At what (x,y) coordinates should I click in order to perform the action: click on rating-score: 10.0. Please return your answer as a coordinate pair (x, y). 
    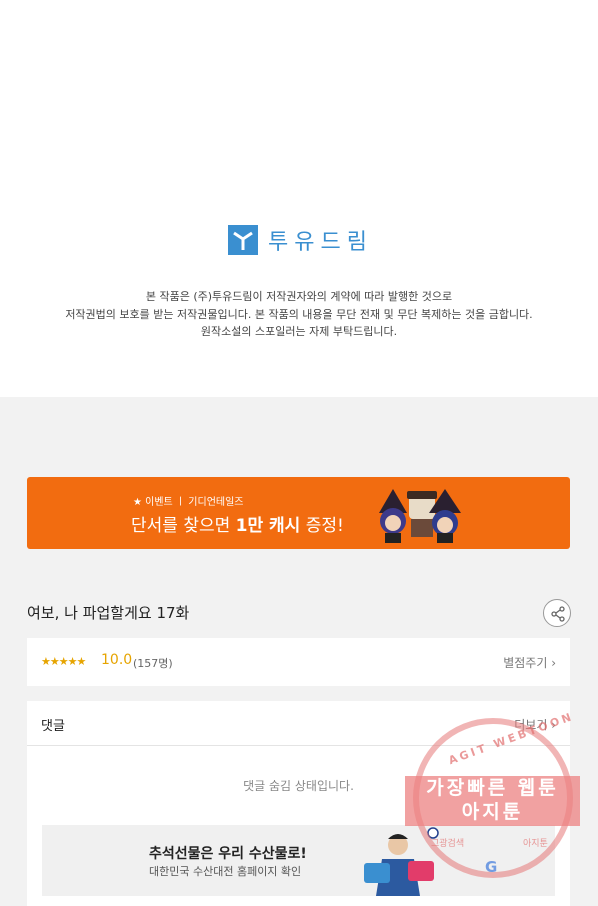
    Looking at the image, I should click on (117, 660).